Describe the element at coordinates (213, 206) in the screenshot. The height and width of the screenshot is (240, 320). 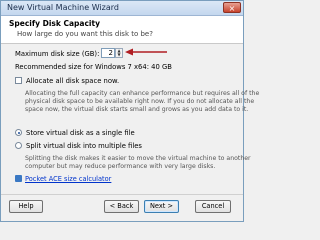
I see `cancel-button: Cancel` at that location.